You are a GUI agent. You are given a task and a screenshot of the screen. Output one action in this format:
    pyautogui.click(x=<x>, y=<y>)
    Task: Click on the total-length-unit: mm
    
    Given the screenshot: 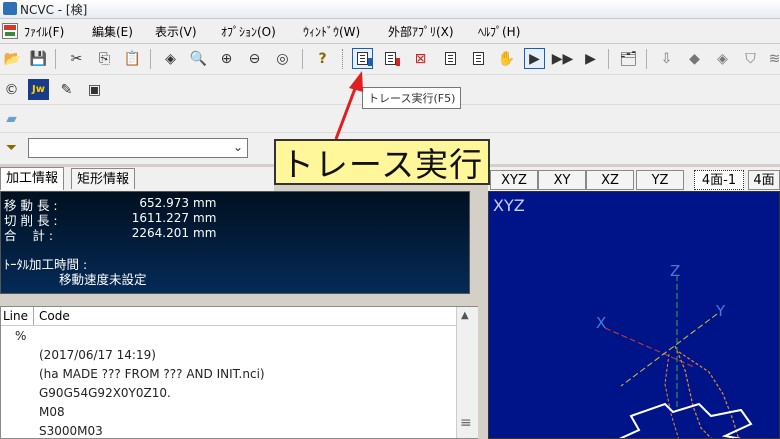 What is the action you would take?
    pyautogui.click(x=205, y=233)
    